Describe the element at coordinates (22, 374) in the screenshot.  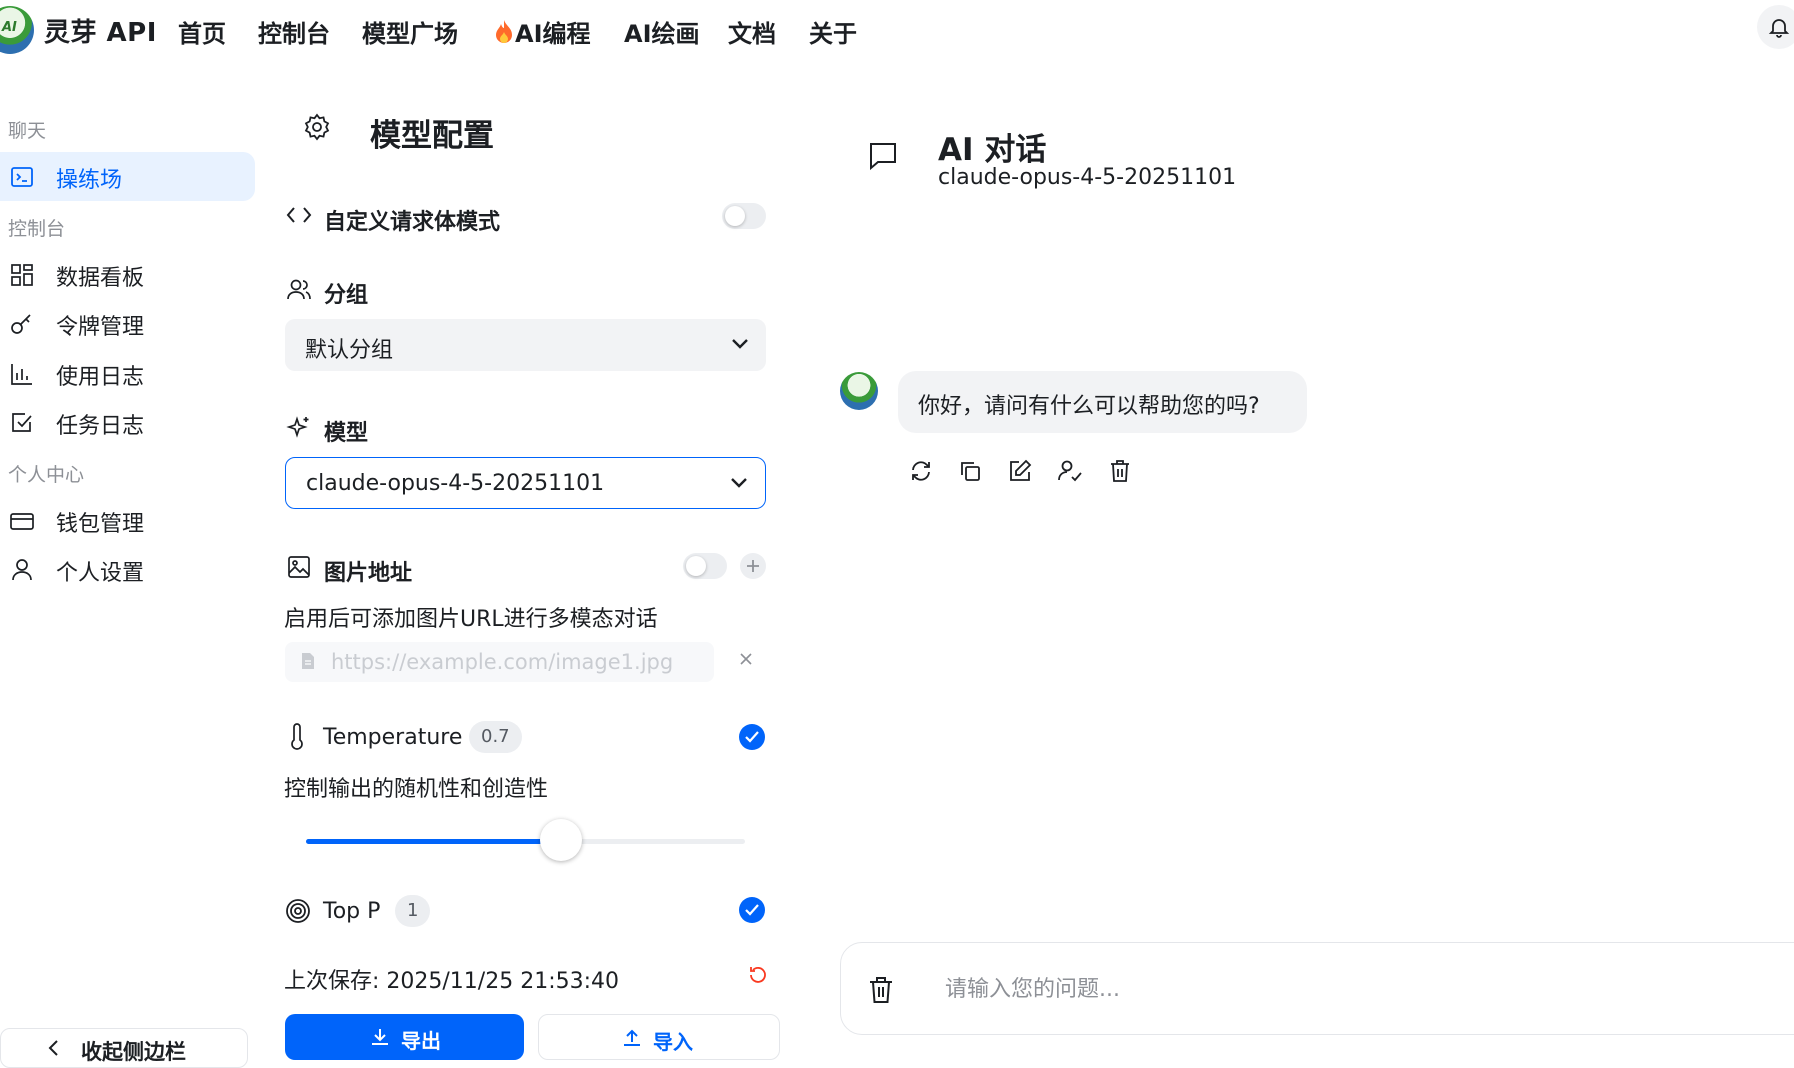
I see `bar-chart-icon` at that location.